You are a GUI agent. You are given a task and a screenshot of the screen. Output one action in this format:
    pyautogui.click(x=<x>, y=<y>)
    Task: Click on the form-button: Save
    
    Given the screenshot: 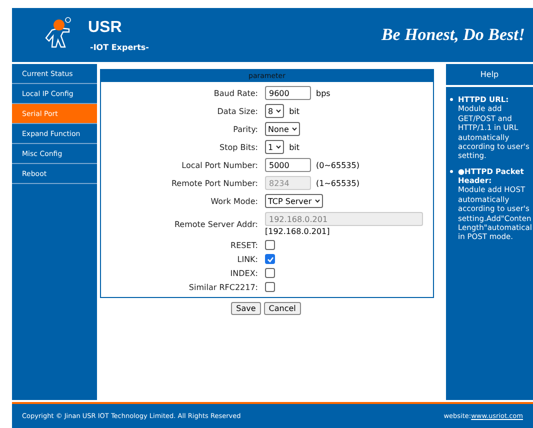 What is the action you would take?
    pyautogui.click(x=246, y=308)
    